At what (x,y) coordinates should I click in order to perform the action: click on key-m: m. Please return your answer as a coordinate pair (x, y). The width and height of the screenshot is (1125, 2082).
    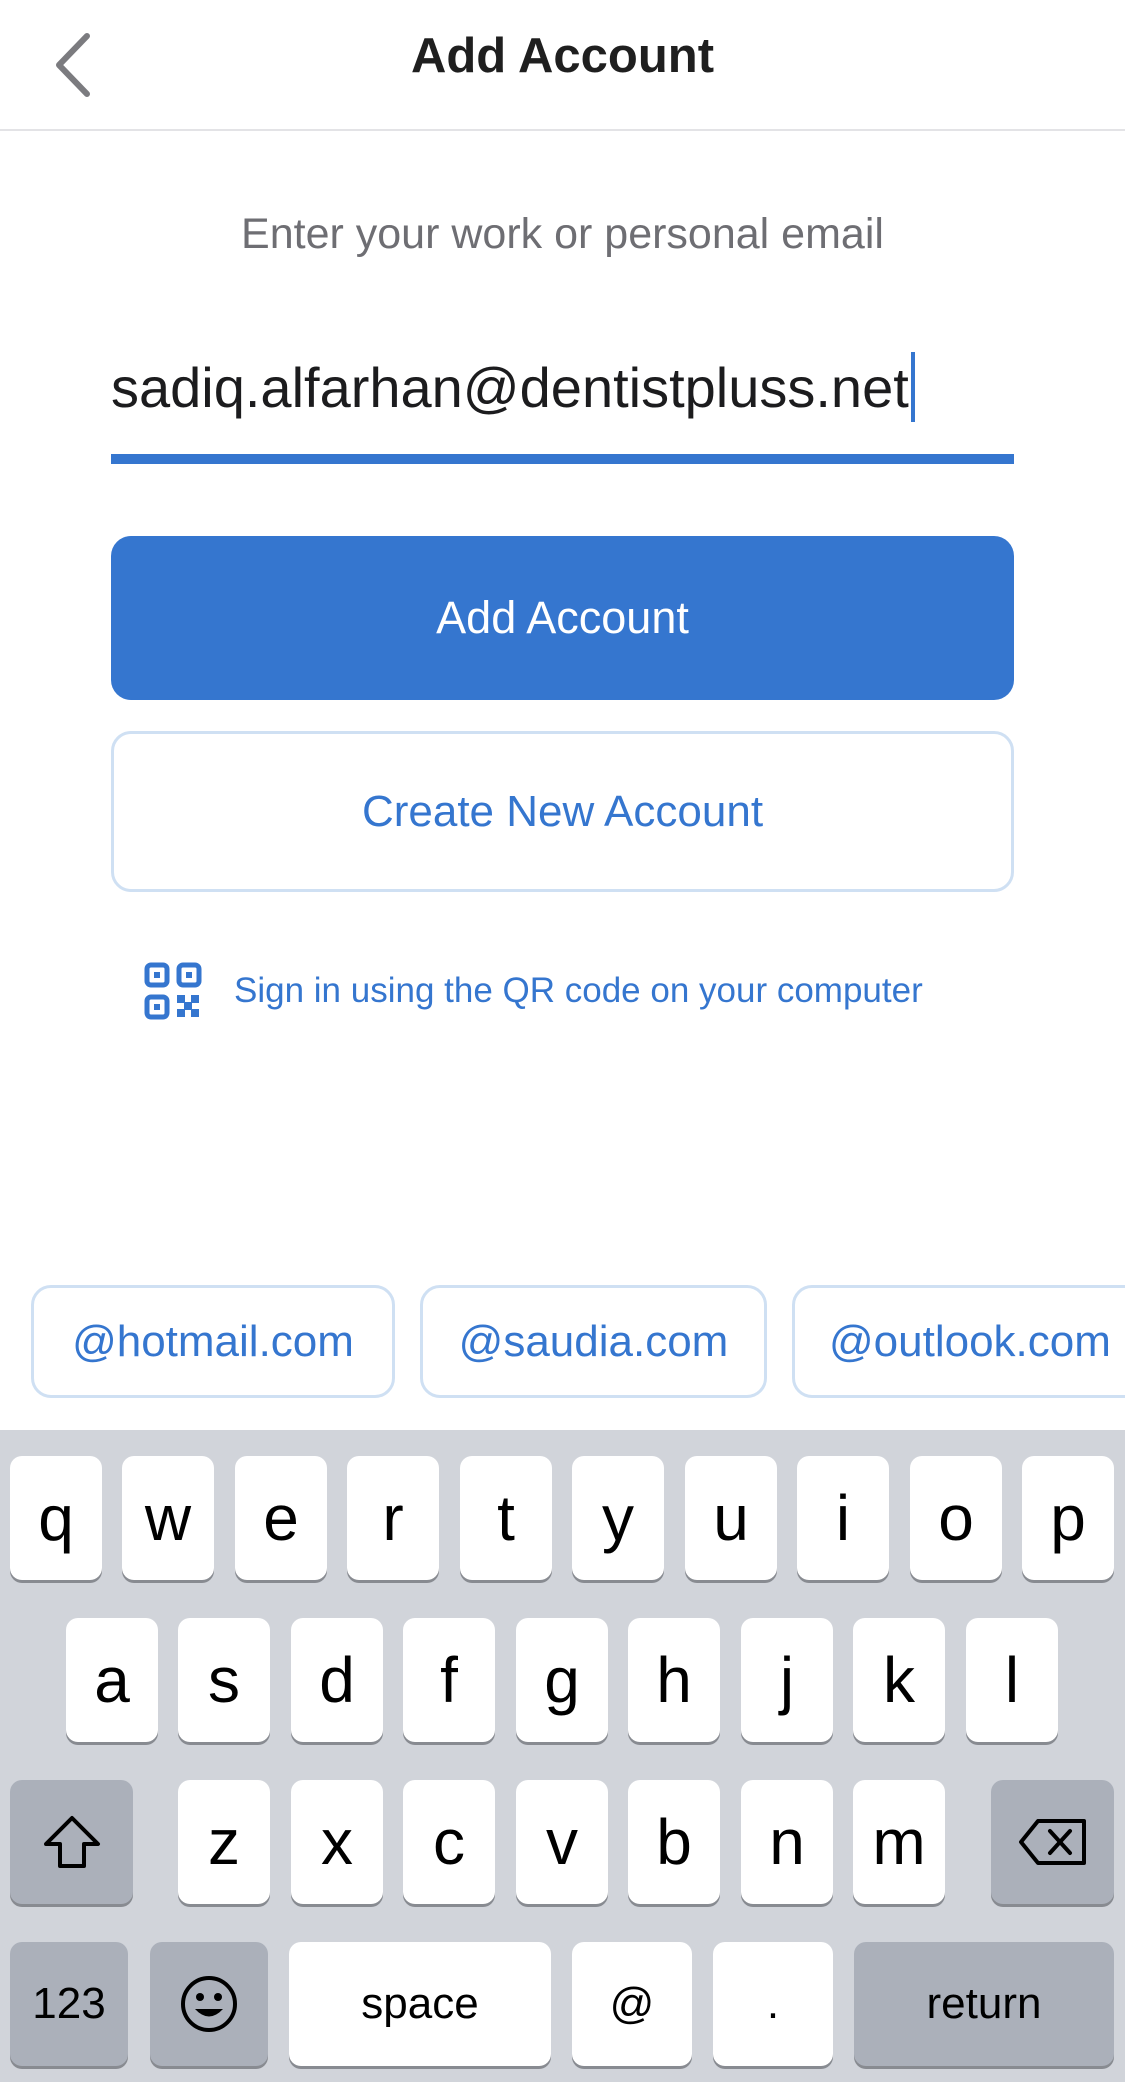
    Looking at the image, I should click on (899, 1842).